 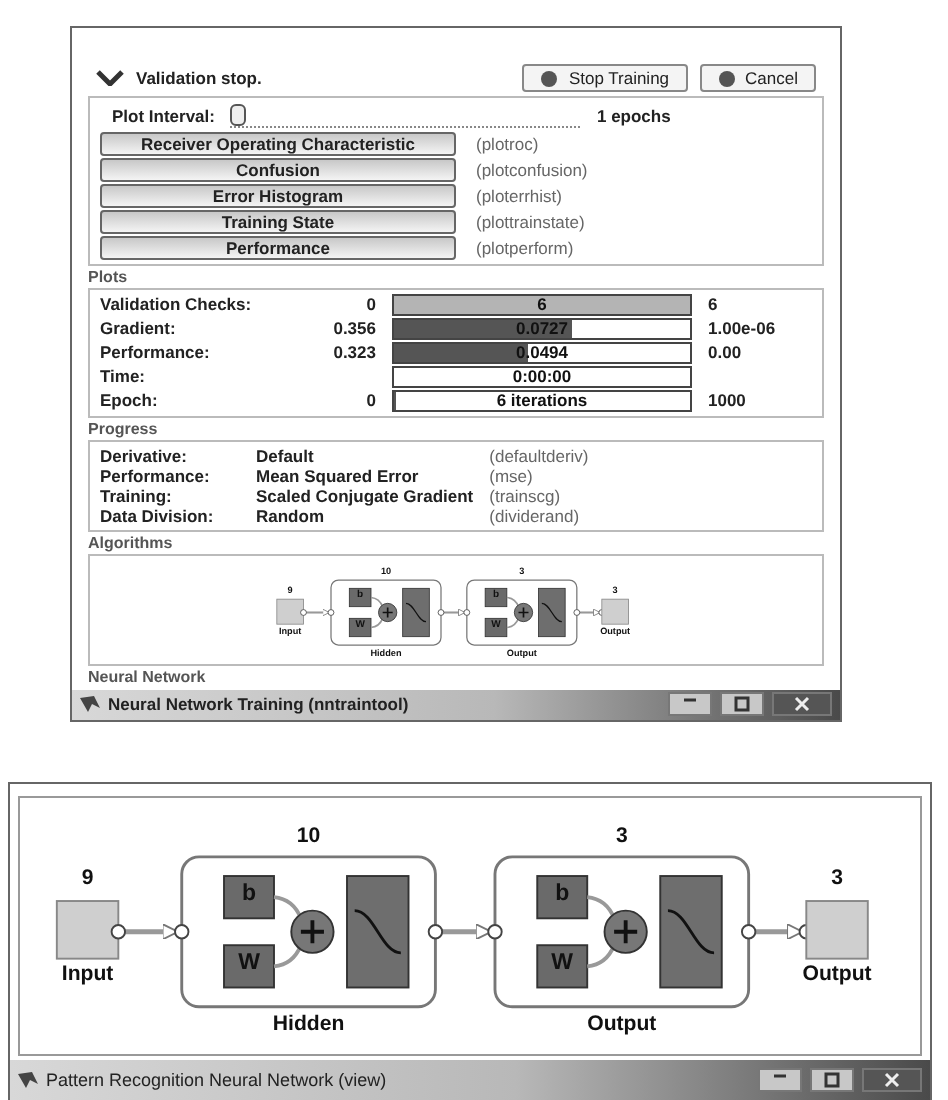 I want to click on function-name: (ploterrhist), so click(x=520, y=196).